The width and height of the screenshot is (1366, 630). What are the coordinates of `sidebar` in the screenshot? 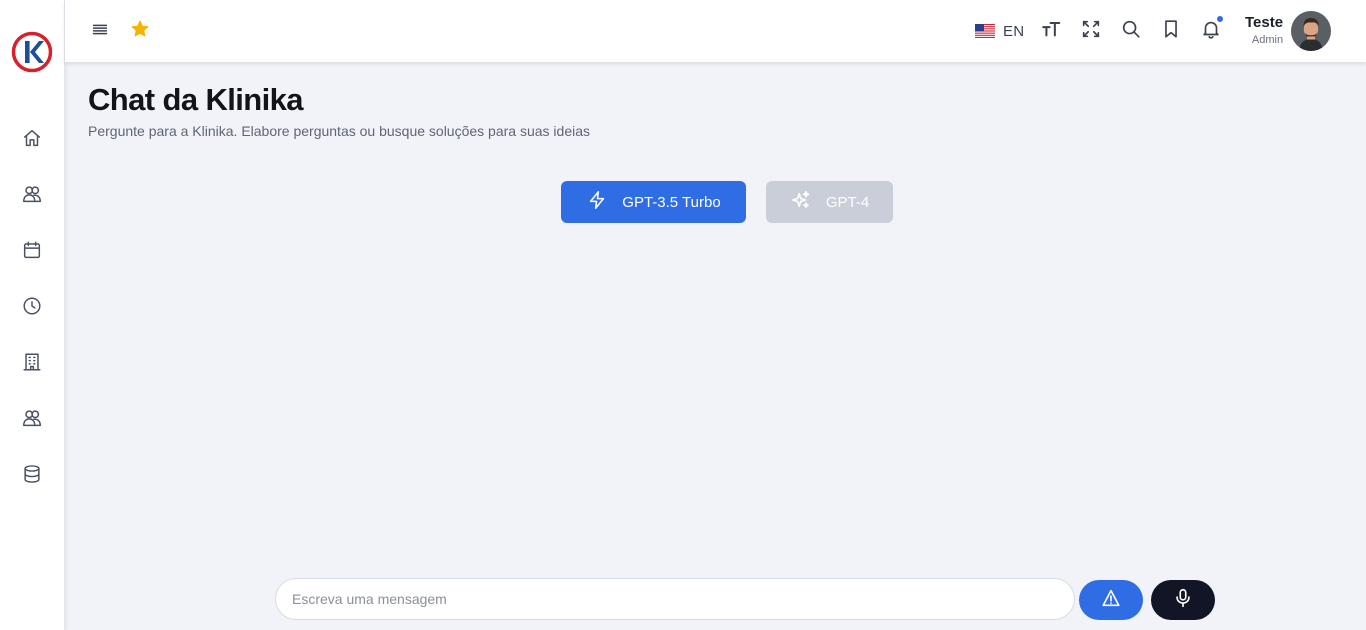 It's located at (32, 315).